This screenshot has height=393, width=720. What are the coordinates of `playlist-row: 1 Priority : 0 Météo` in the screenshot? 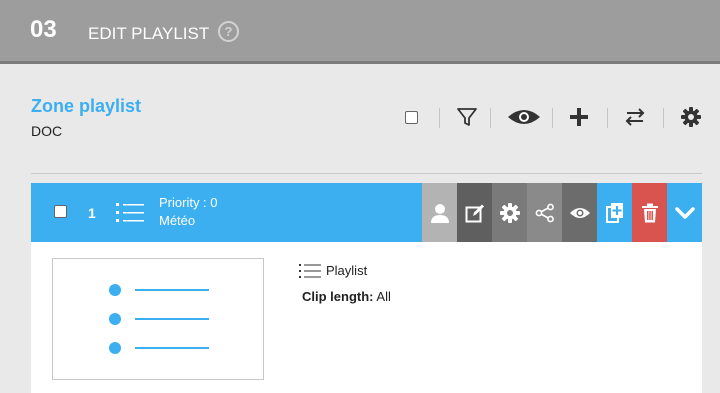 It's located at (366, 212).